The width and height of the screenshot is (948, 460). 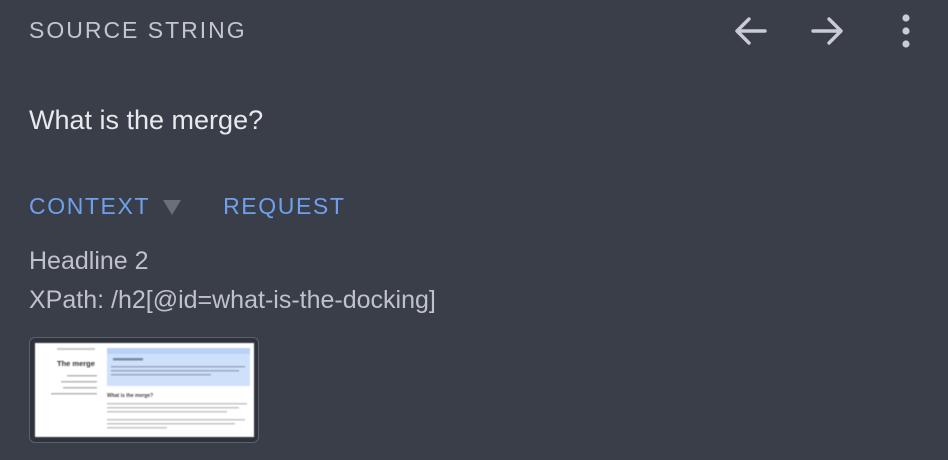 I want to click on tab-context-label: CONTEXT, so click(x=90, y=206).